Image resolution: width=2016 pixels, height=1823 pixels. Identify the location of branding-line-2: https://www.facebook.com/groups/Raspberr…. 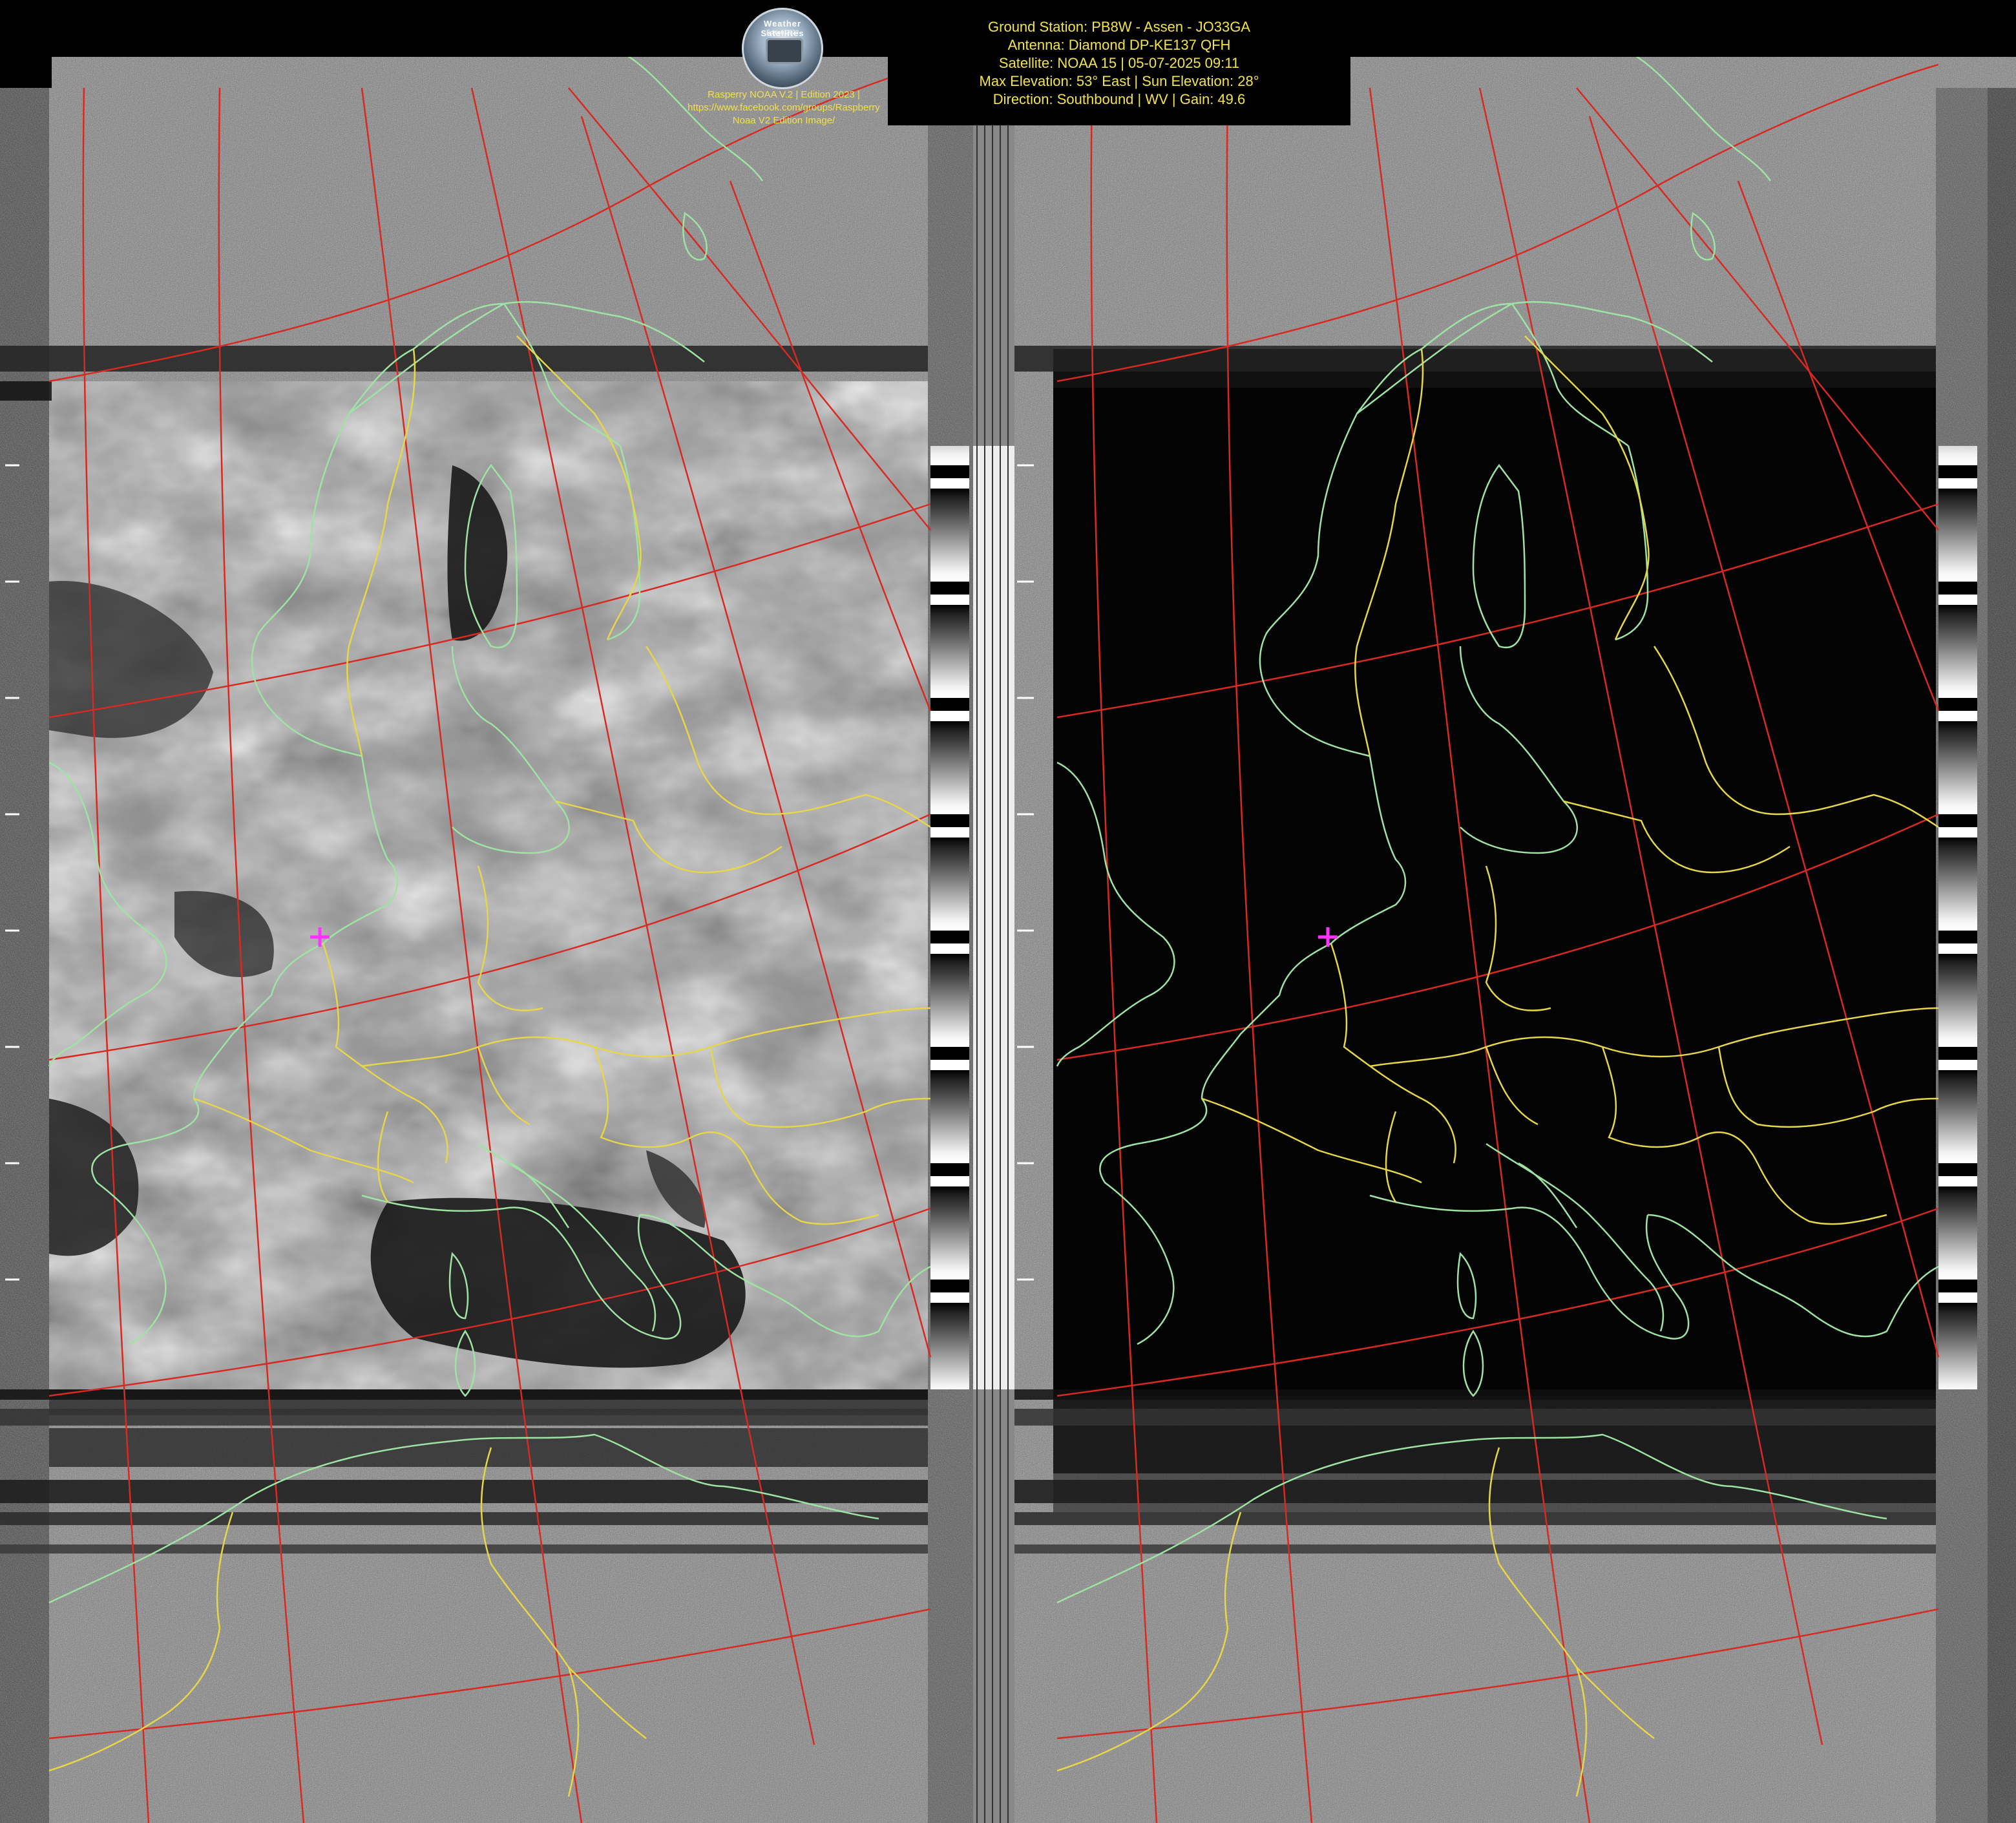
(784, 107).